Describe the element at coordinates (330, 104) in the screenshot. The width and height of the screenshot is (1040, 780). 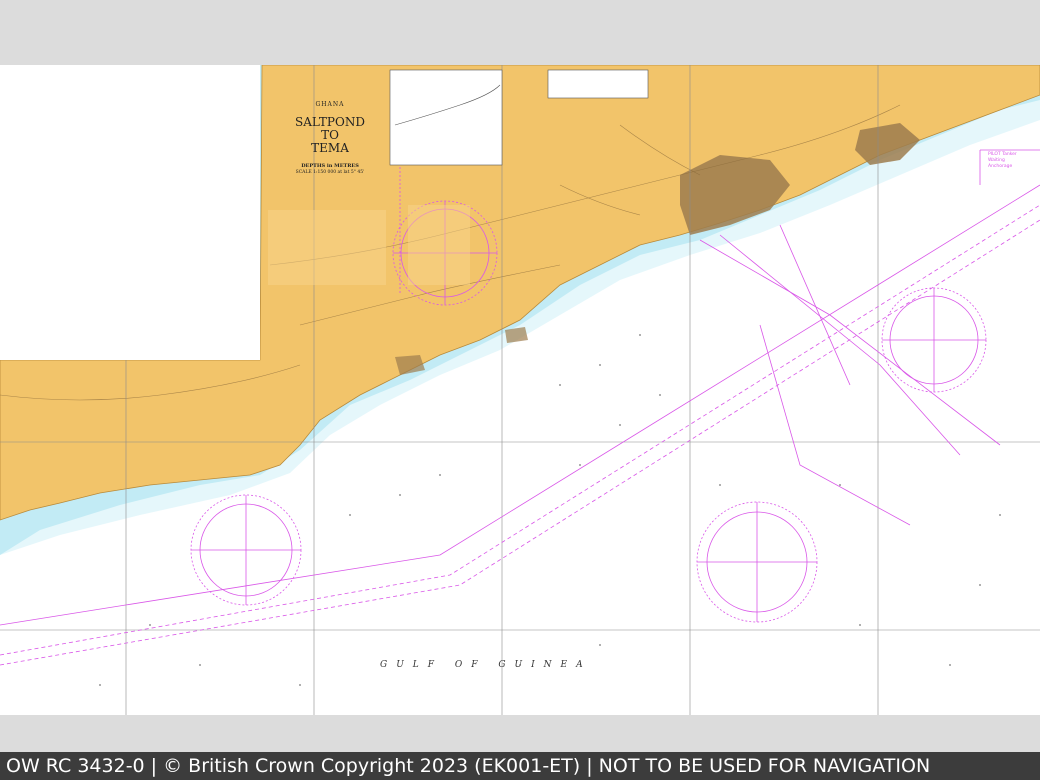
I see `country-label: GHANA` at that location.